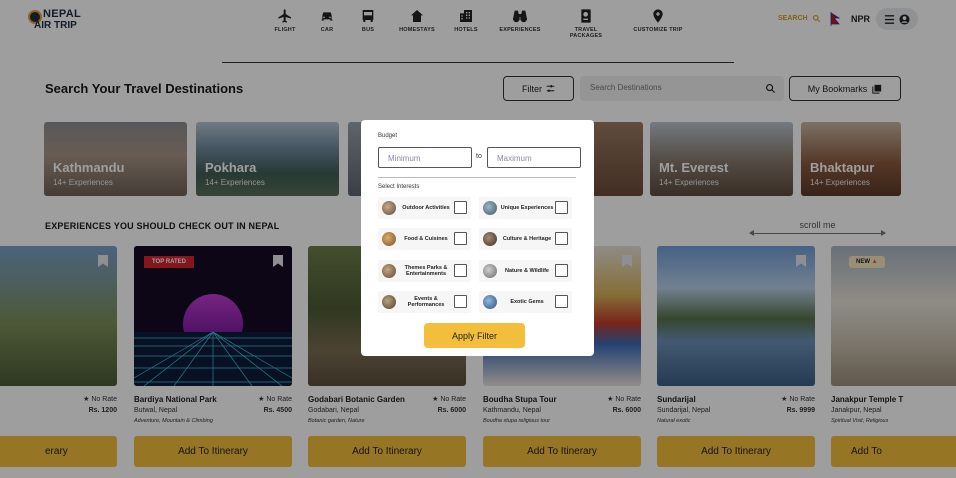 The width and height of the screenshot is (956, 478). What do you see at coordinates (425, 157) in the screenshot?
I see `budget-min-input: Minimum` at bounding box center [425, 157].